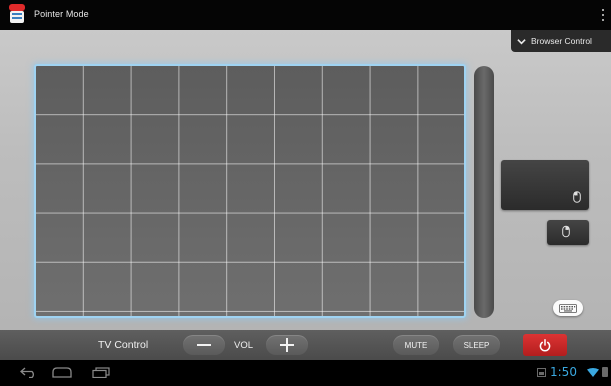  What do you see at coordinates (244, 345) in the screenshot?
I see `volume-label: VOL` at bounding box center [244, 345].